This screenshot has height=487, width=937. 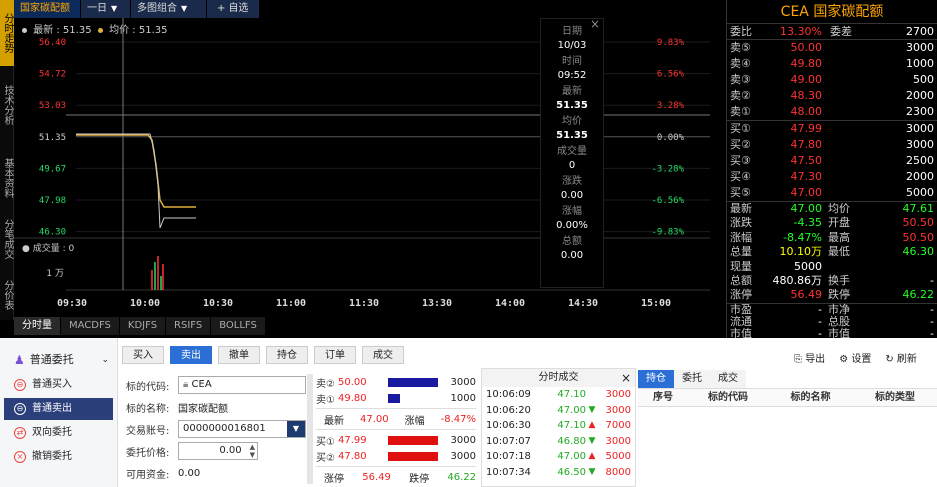 I want to click on refresh-icon: ↻, so click(x=889, y=359).